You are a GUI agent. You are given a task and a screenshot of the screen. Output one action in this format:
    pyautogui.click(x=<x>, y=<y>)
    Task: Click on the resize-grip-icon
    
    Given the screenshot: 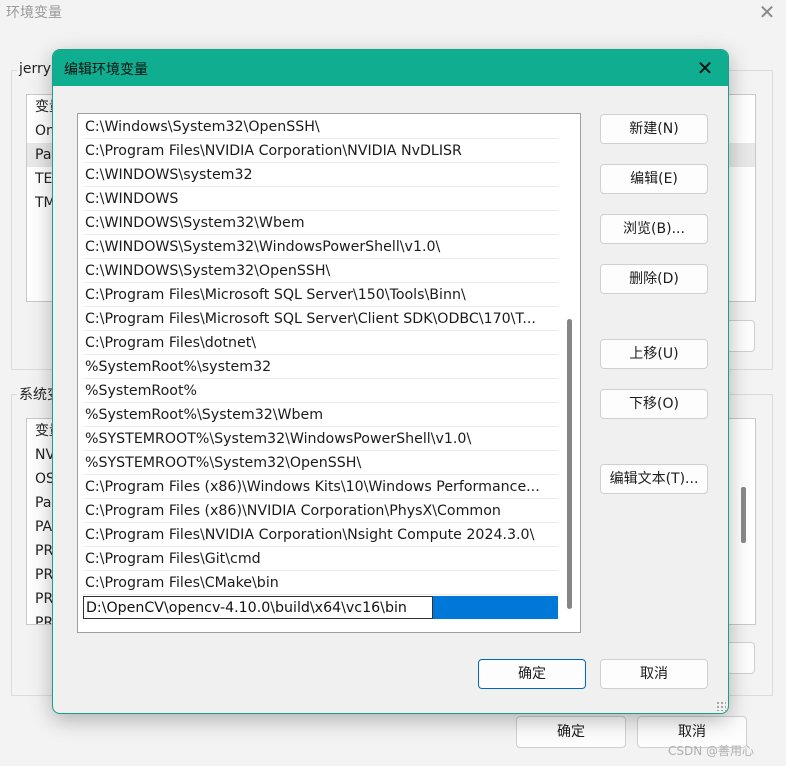 What is the action you would take?
    pyautogui.click(x=721, y=706)
    